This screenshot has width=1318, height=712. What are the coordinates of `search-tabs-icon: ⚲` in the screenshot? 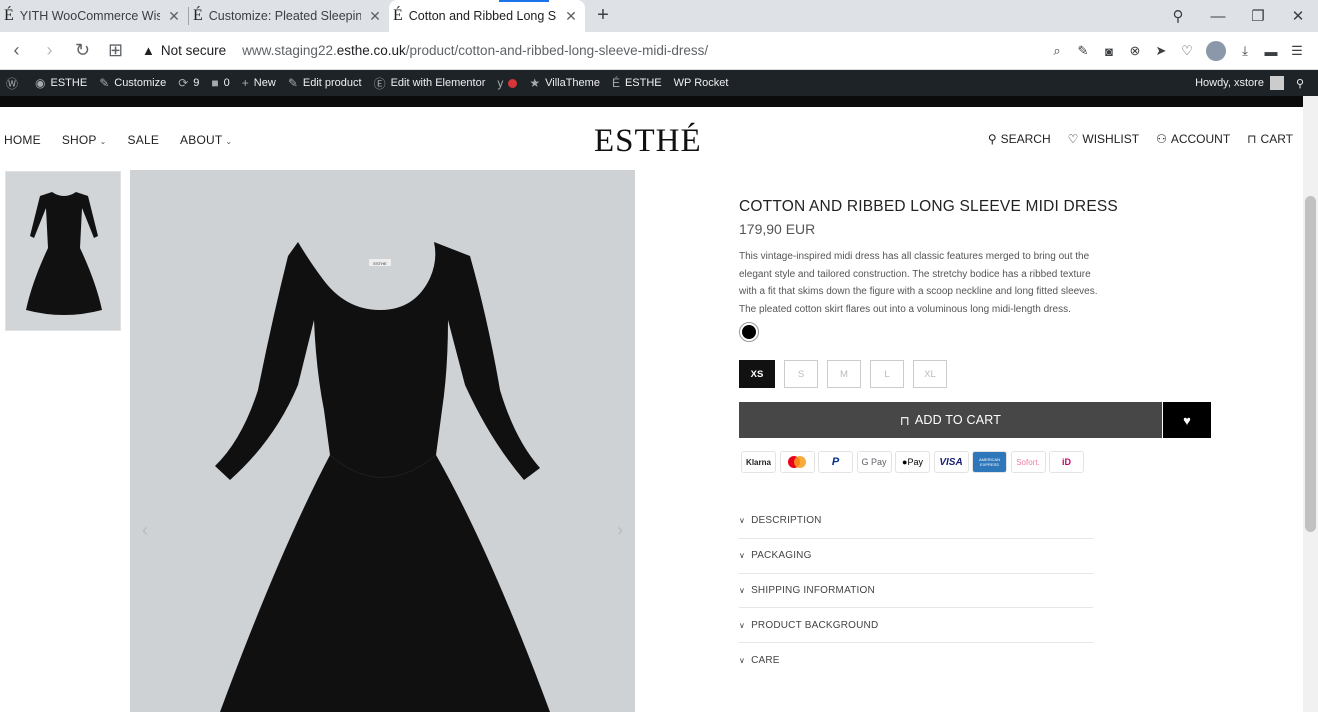 It's located at (1178, 16).